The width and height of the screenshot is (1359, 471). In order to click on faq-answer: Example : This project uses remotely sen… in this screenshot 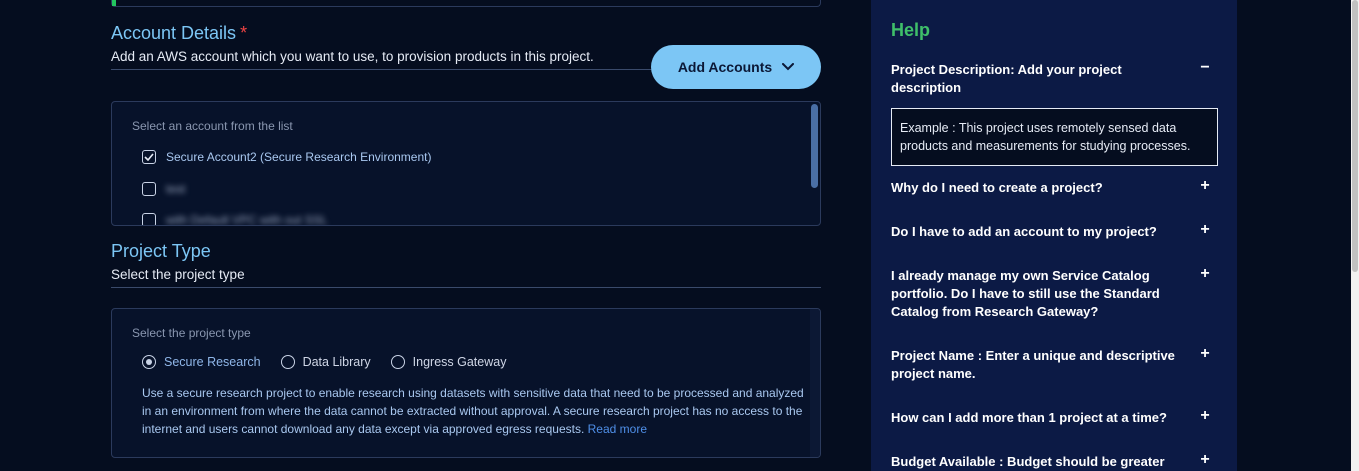, I will do `click(1054, 137)`.